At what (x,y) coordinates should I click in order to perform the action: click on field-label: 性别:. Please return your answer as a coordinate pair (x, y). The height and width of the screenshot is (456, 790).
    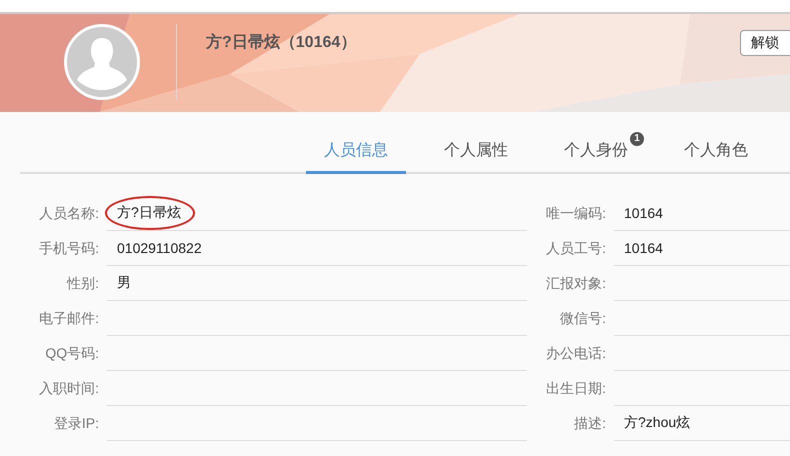
    Looking at the image, I should click on (83, 283).